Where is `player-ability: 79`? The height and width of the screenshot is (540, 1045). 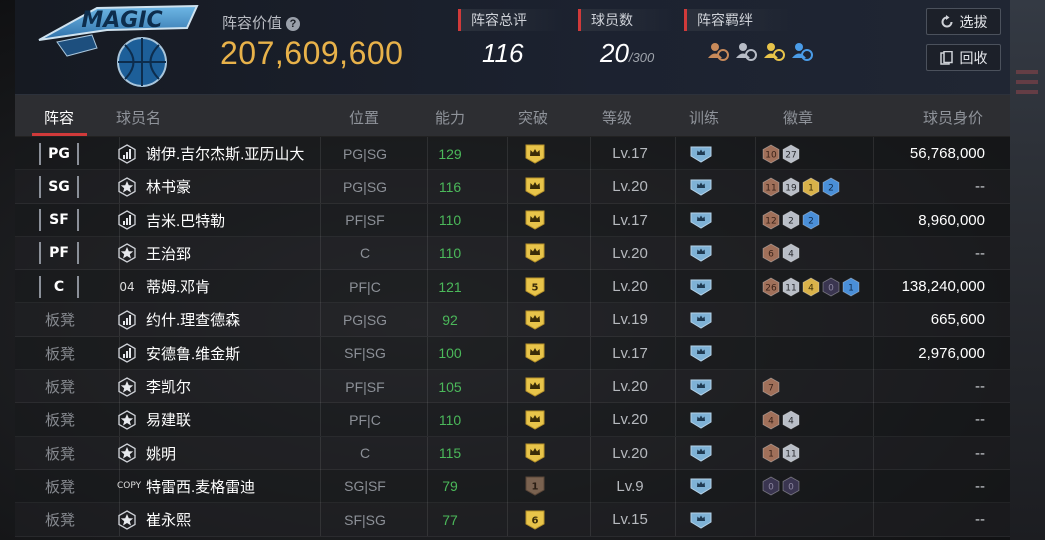
player-ability: 79 is located at coordinates (450, 486).